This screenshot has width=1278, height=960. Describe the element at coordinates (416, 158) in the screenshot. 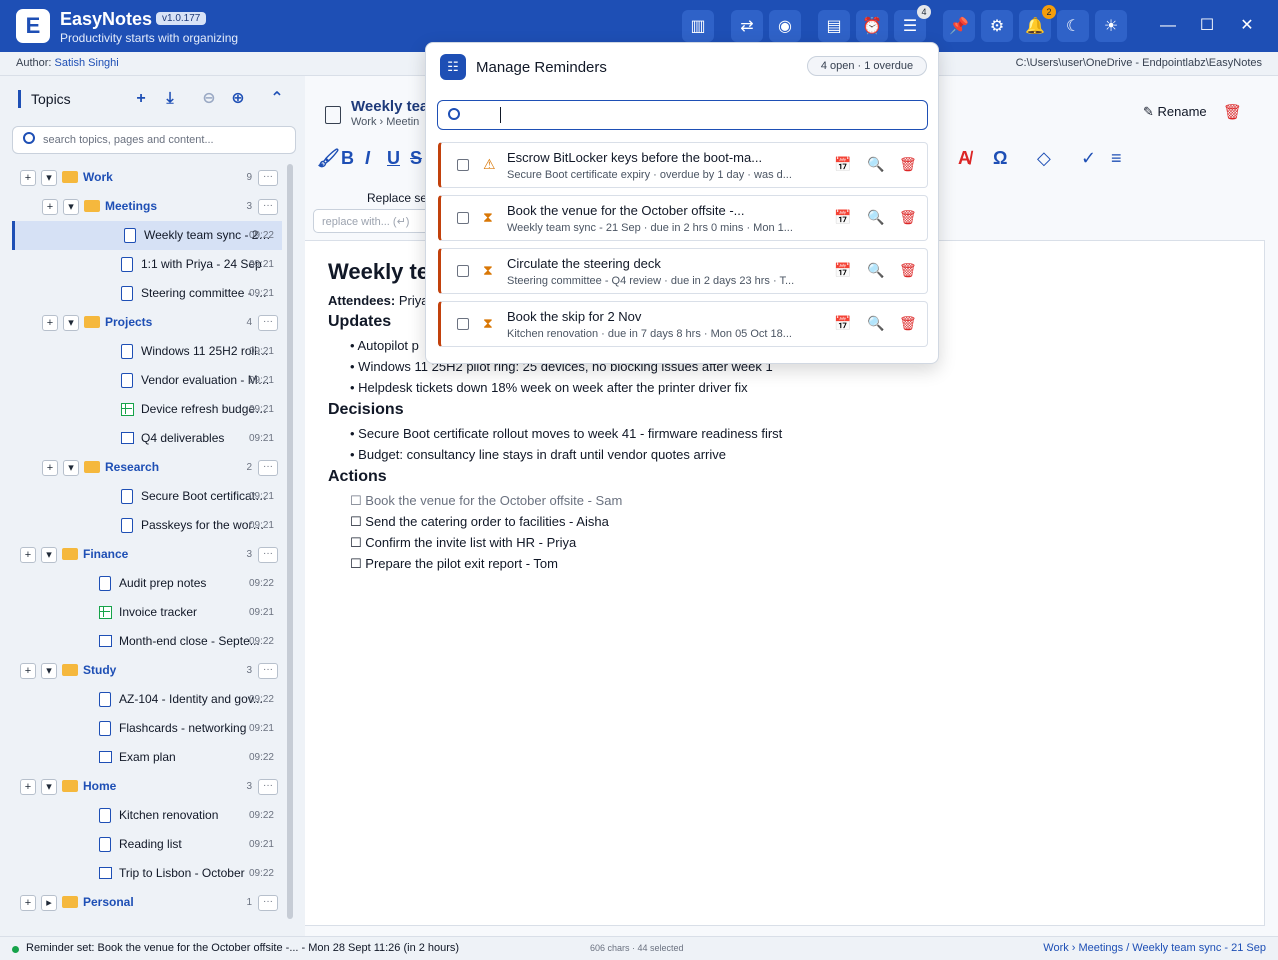

I see `strikethrough-icon: S` at that location.